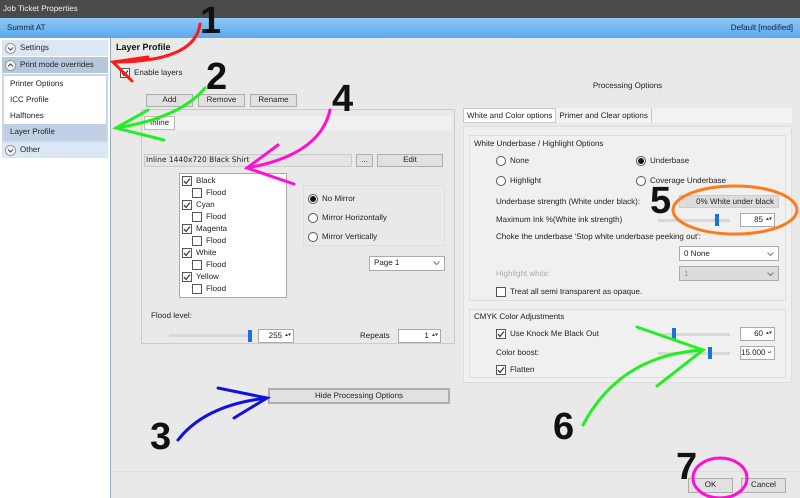 This screenshot has height=498, width=800. I want to click on page-heading: Layer Profile, so click(144, 47).